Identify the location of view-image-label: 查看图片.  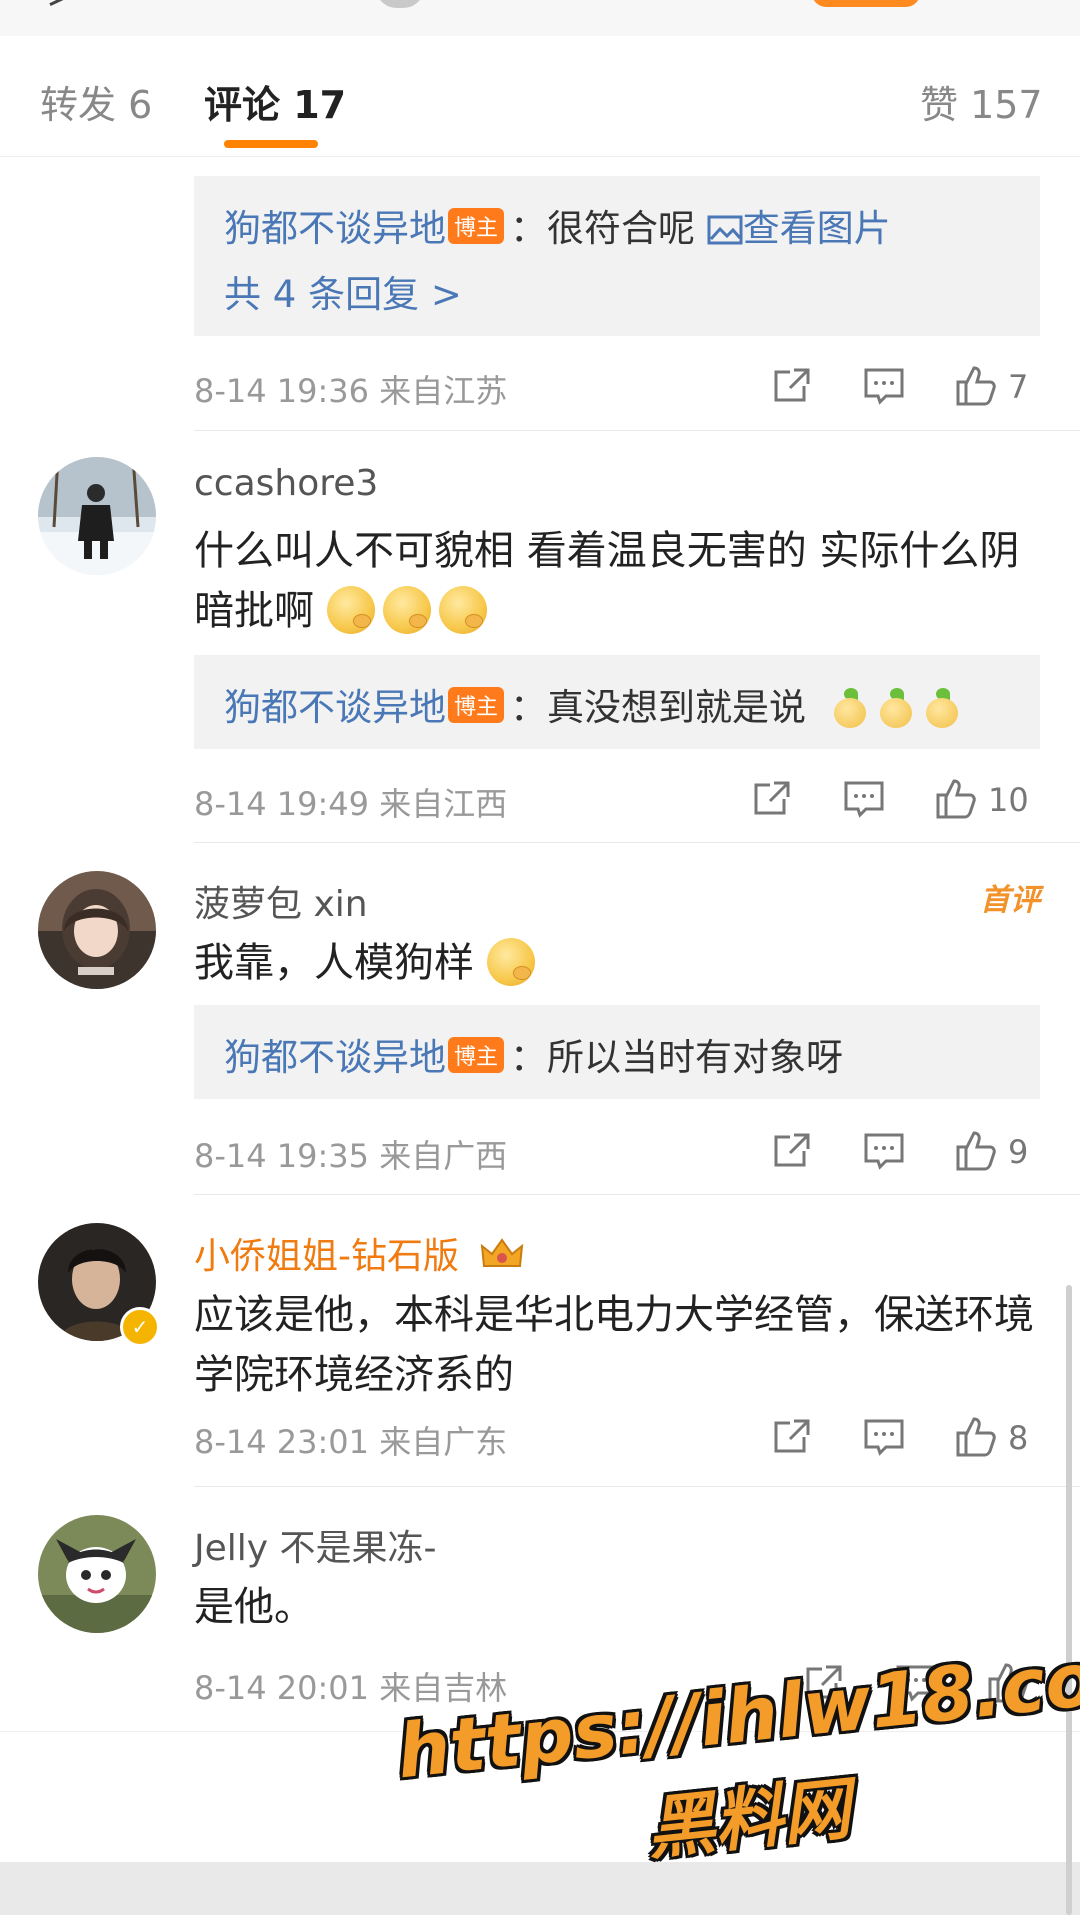
(816, 228).